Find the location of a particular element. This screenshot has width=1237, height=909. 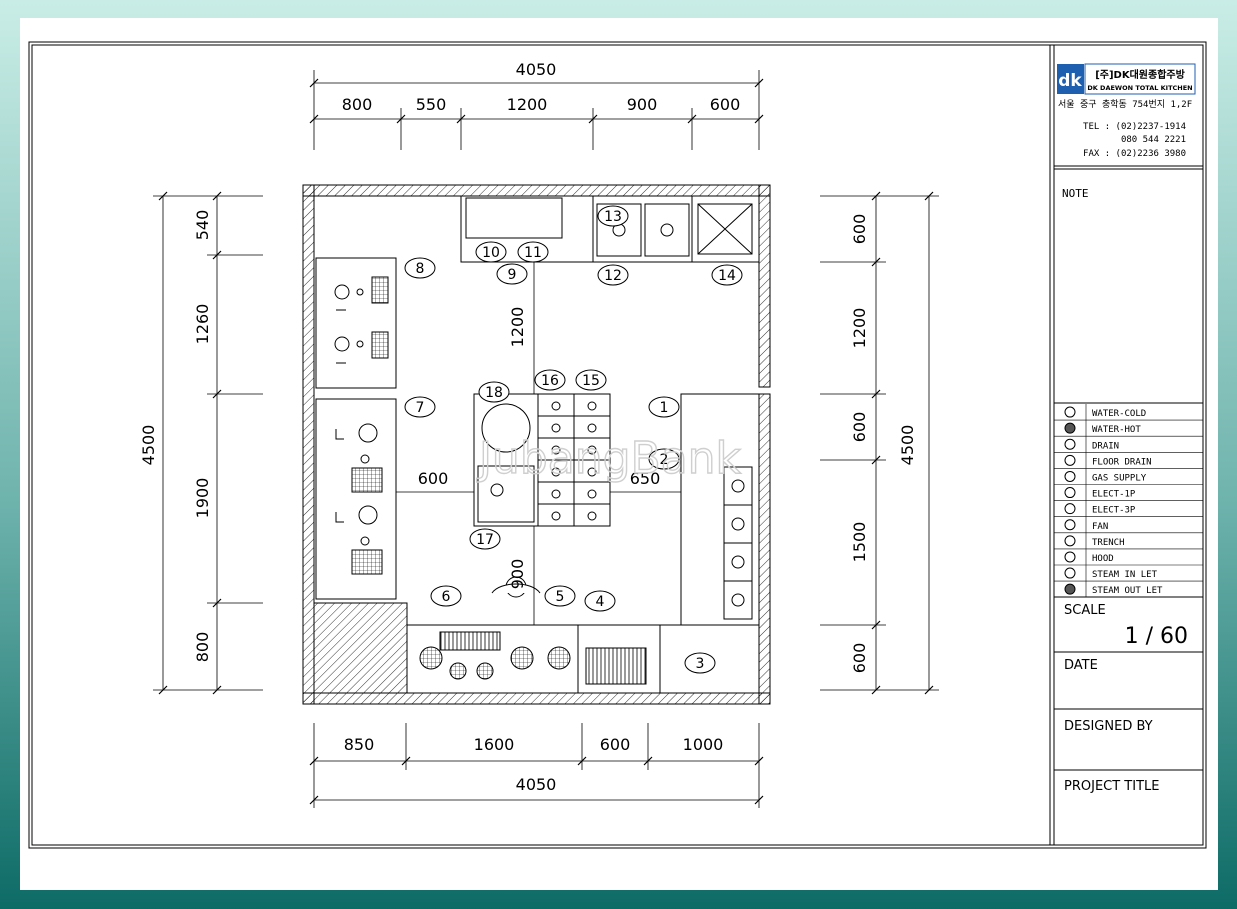

dim-top-seg-4: 900 is located at coordinates (642, 104).